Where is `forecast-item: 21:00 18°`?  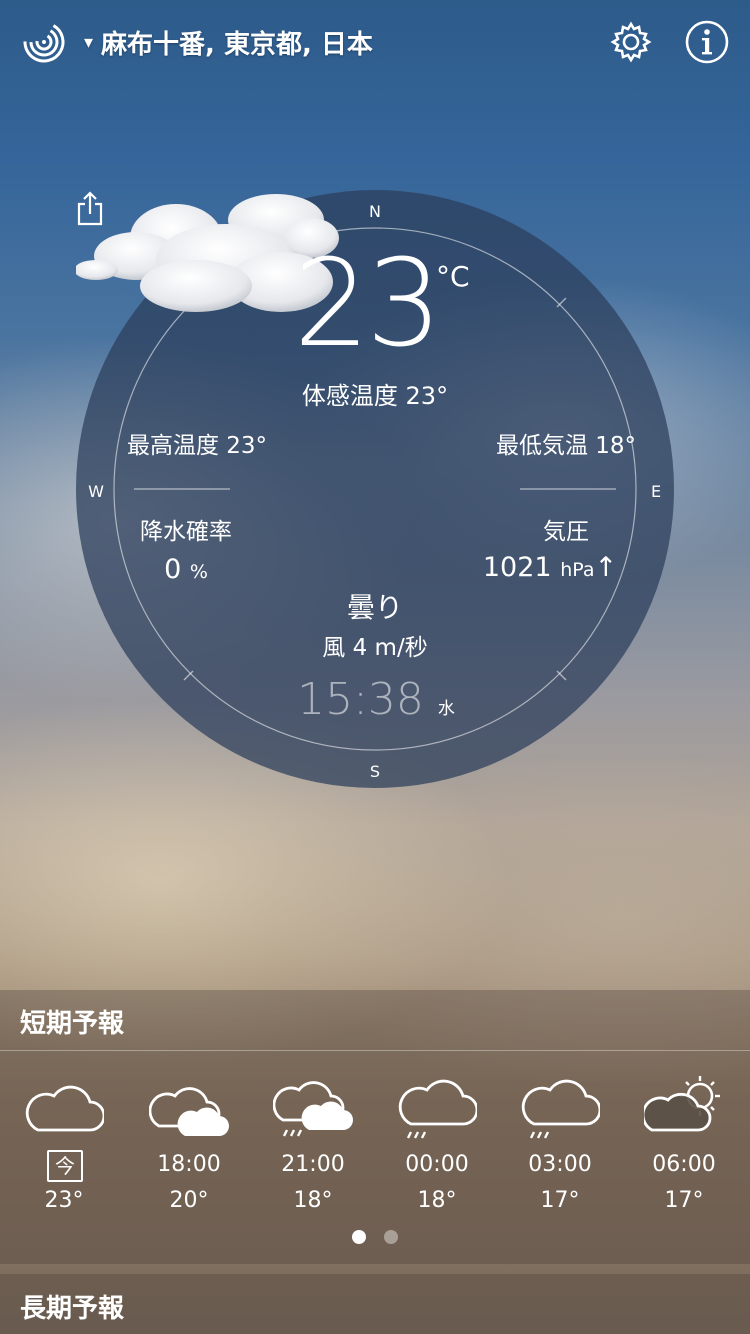
forecast-item: 21:00 18° is located at coordinates (313, 1140).